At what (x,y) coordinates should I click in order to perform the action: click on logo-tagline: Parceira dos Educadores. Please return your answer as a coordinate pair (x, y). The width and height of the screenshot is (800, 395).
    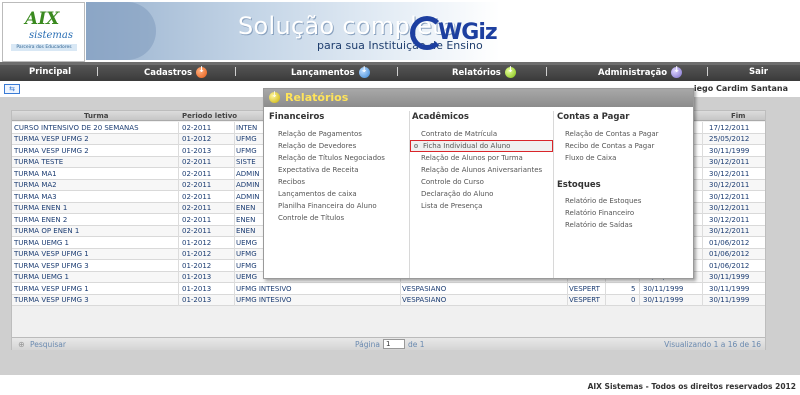
    Looking at the image, I should click on (44, 47).